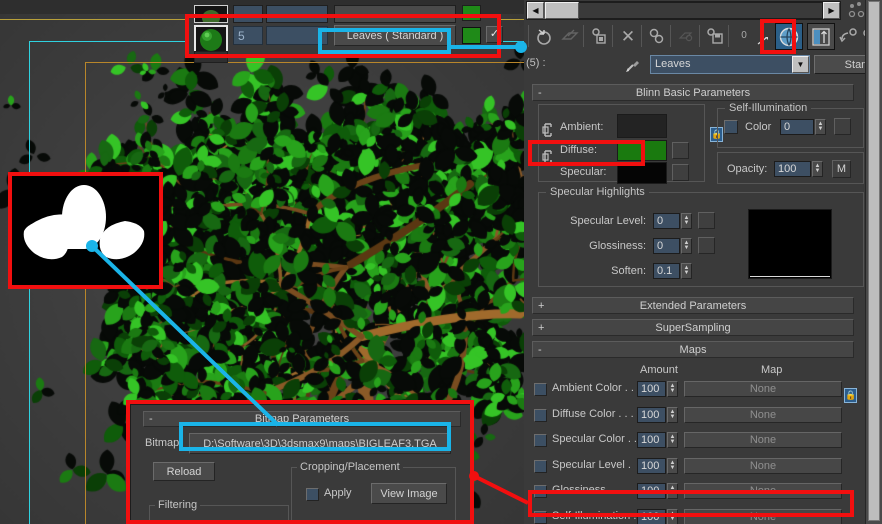  I want to click on show-end-result-icon, so click(821, 36).